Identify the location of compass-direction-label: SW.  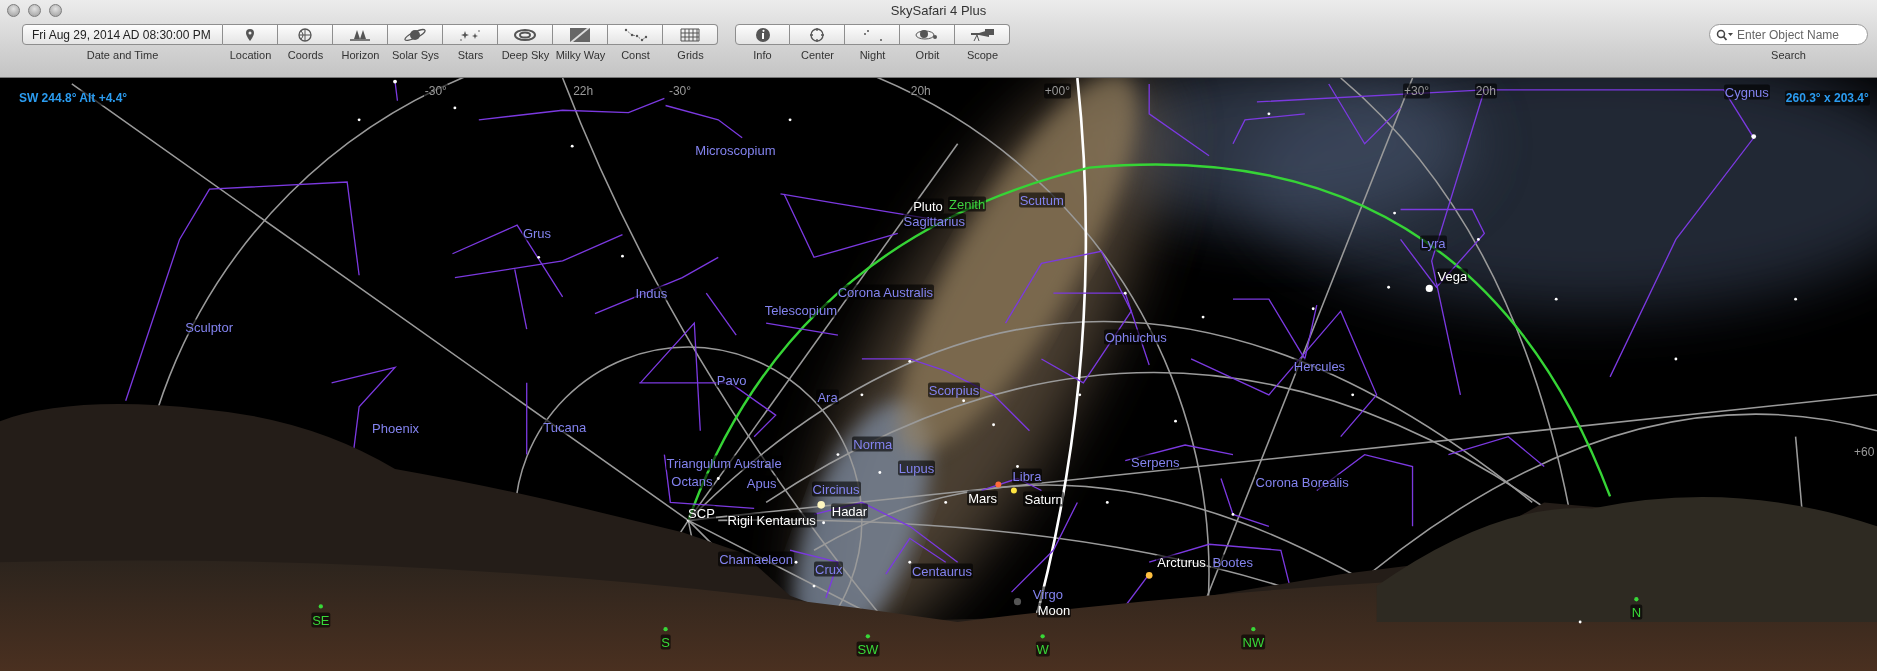
(868, 649).